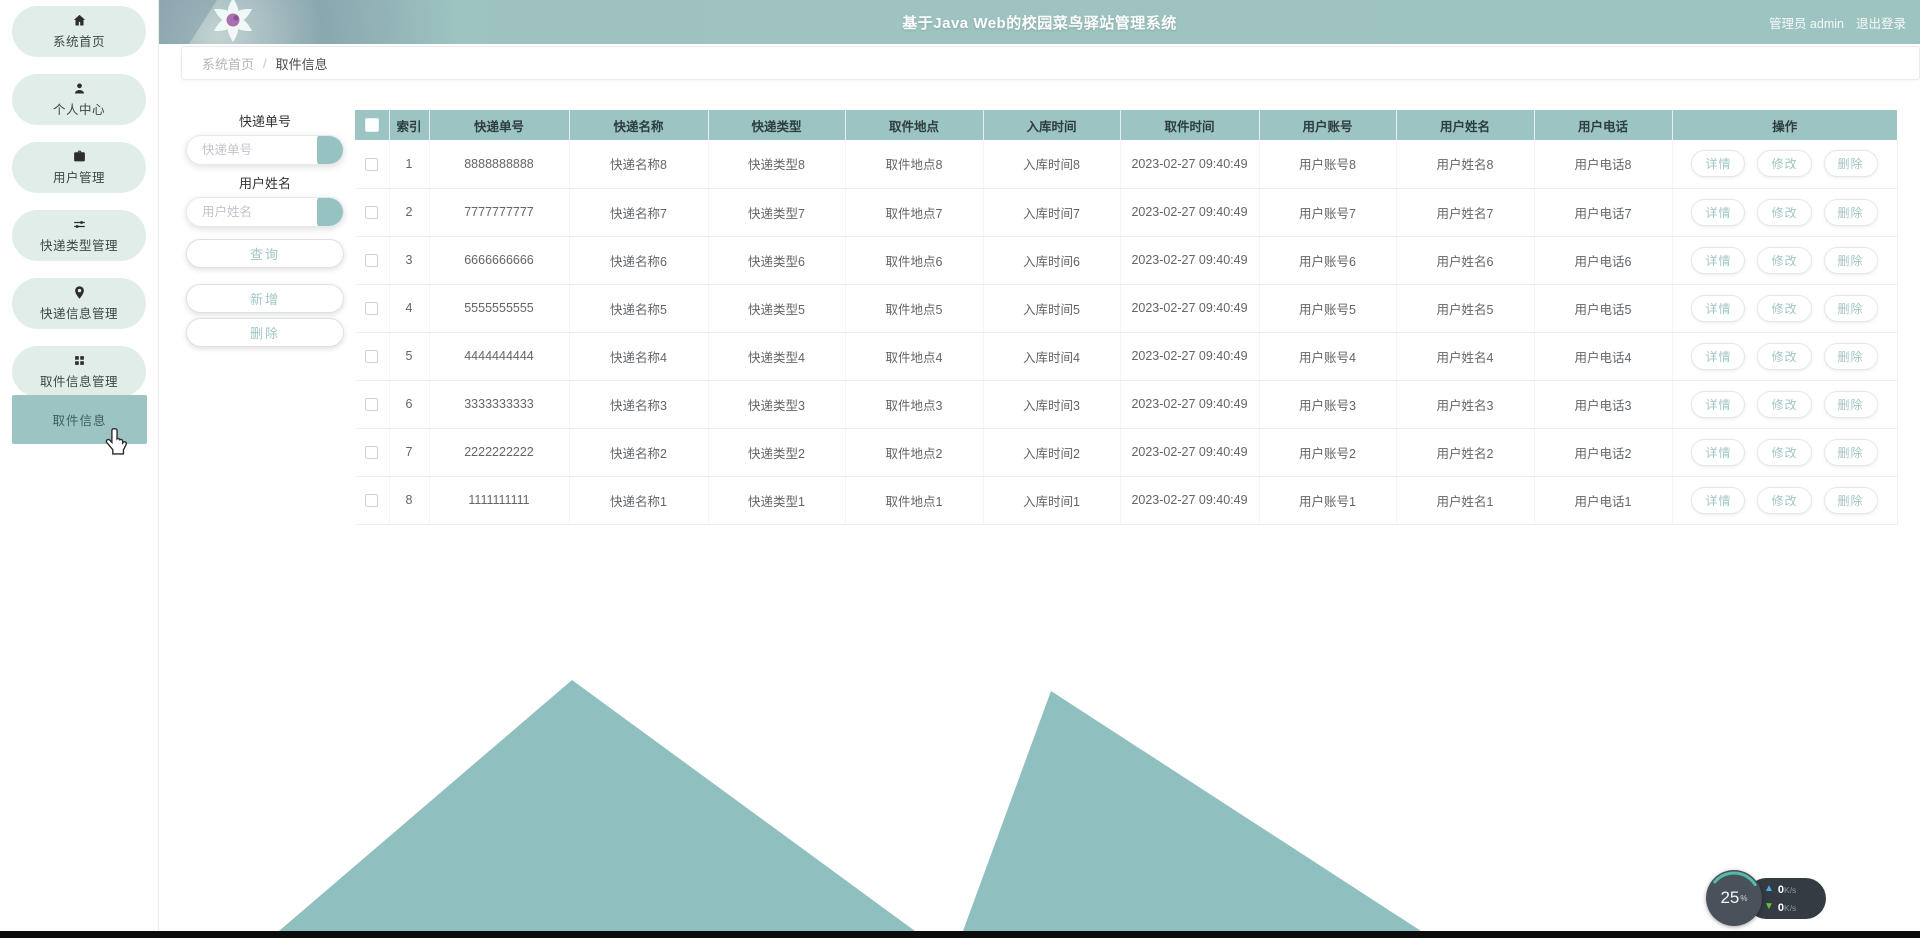  I want to click on breadcrumb-home-link: 系统首页, so click(228, 63).